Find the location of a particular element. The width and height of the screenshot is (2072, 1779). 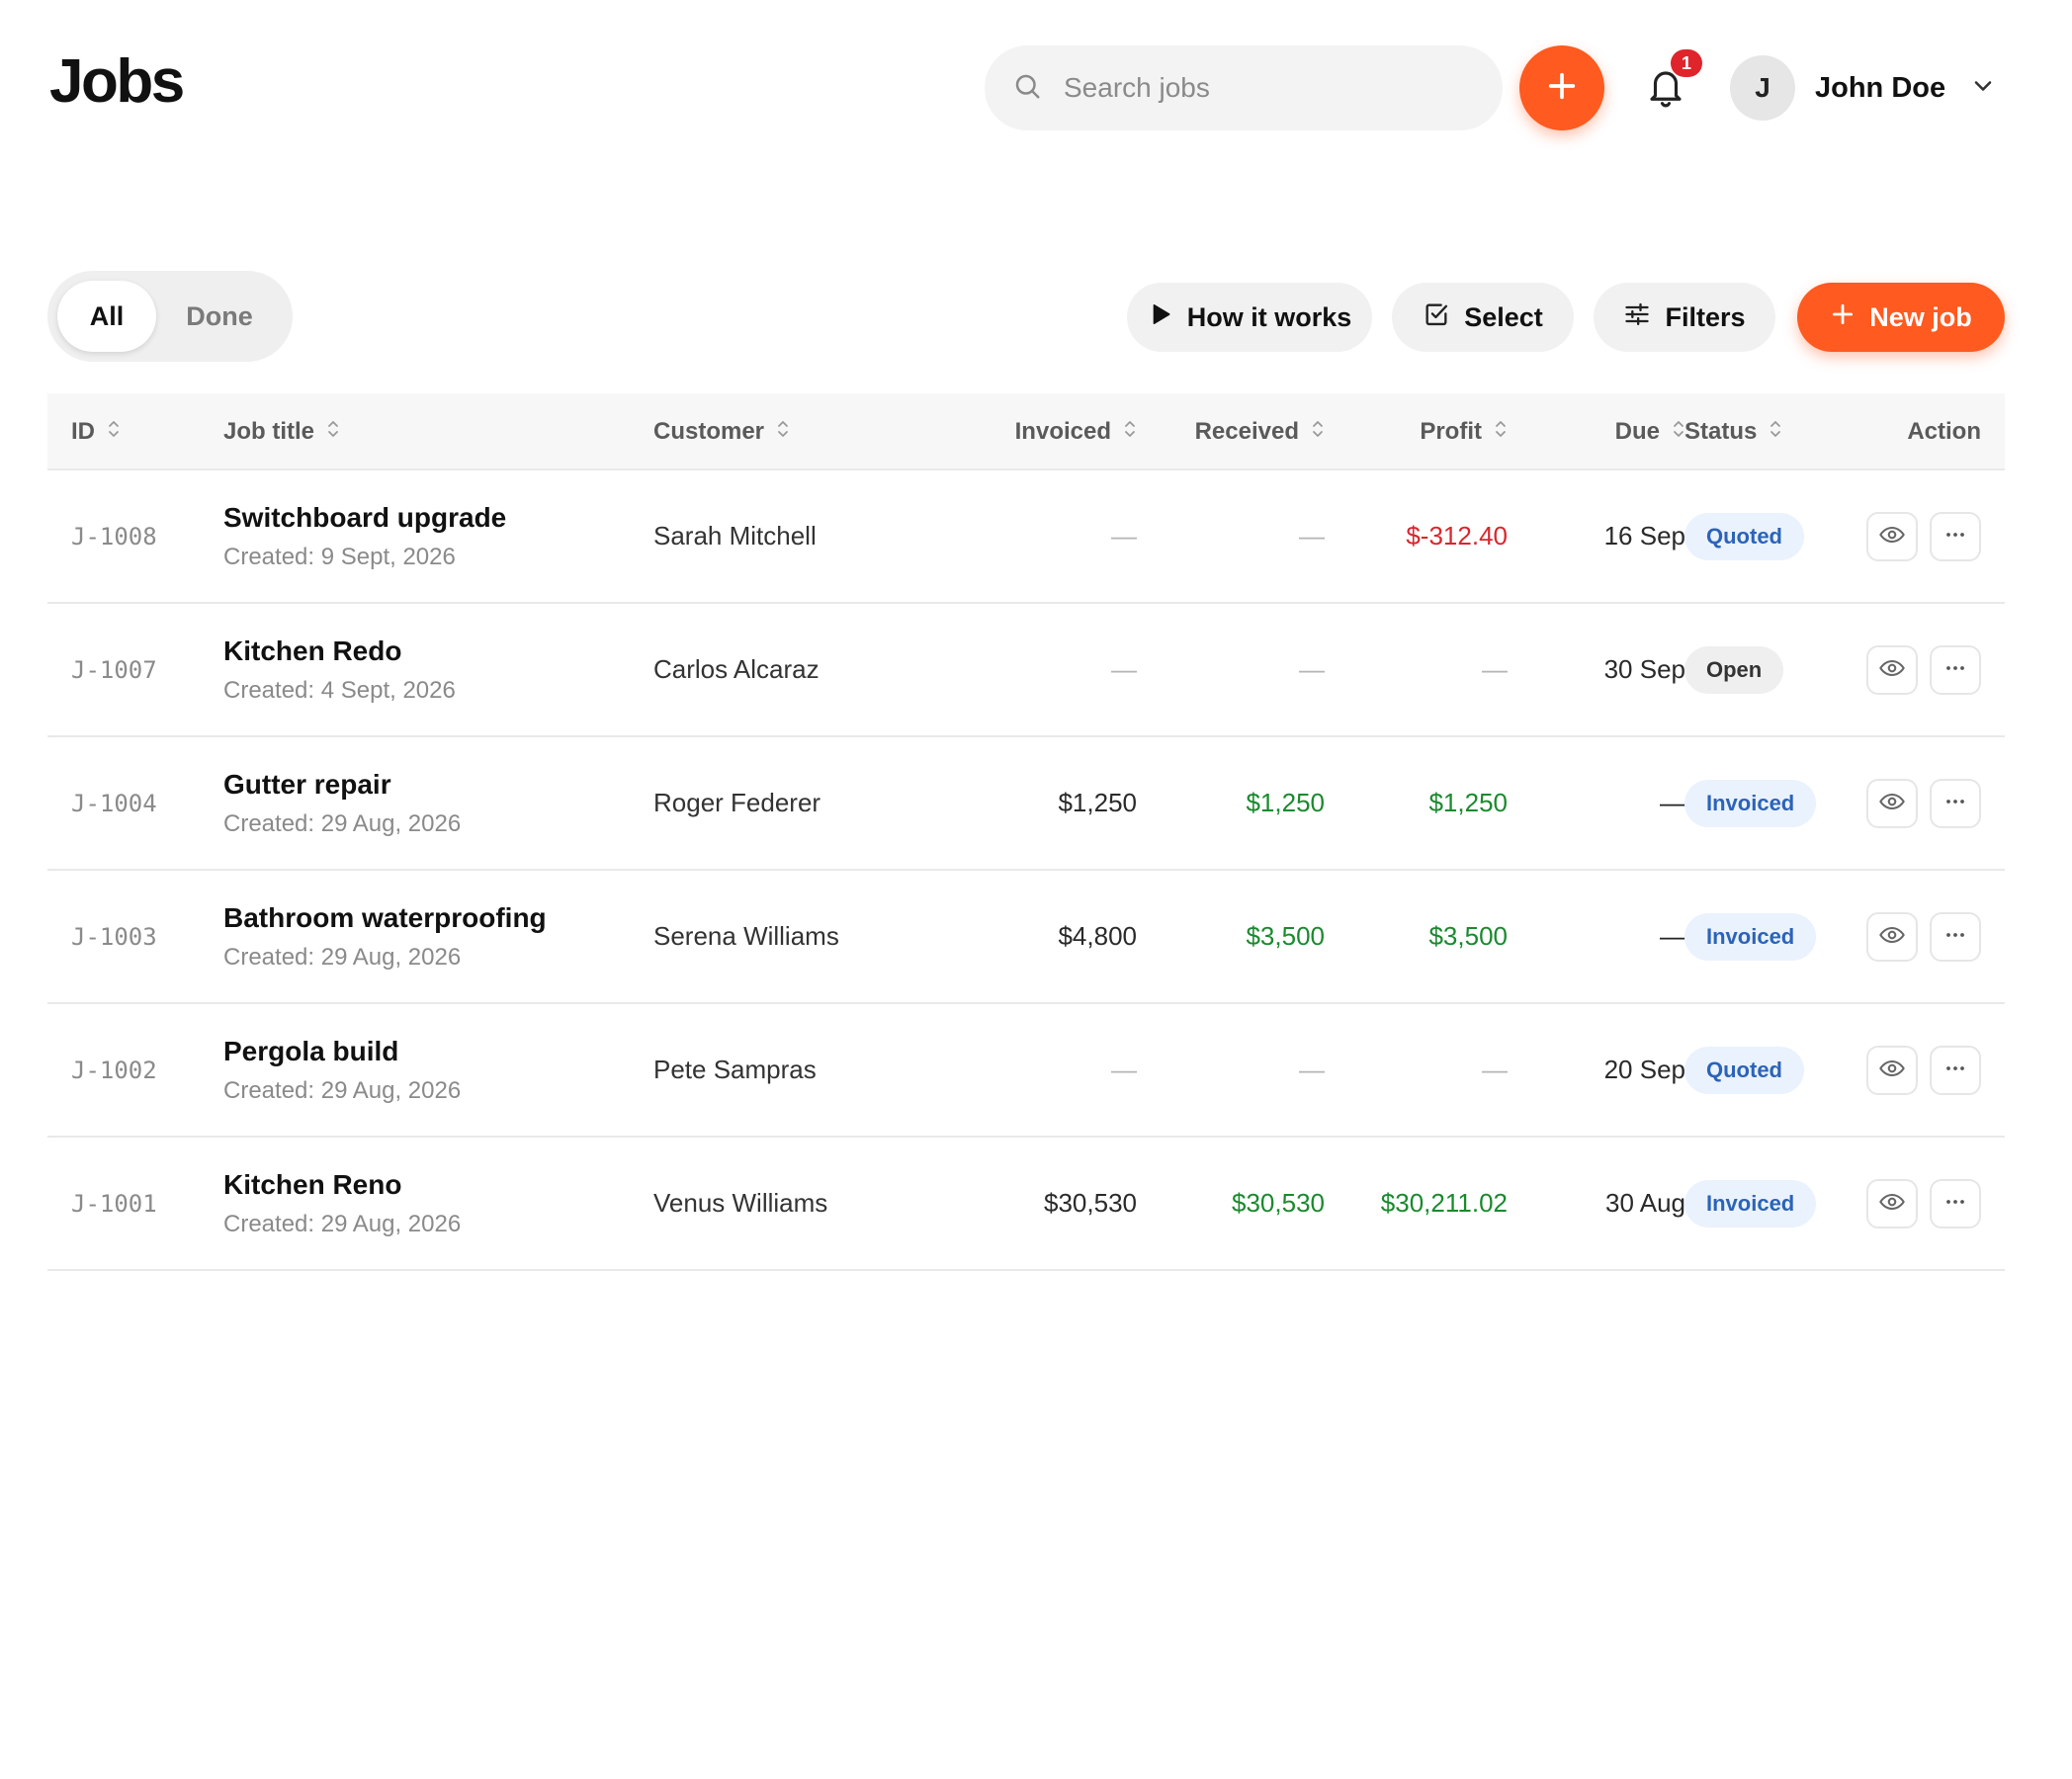

user-menu: J John Doe is located at coordinates (1863, 88).